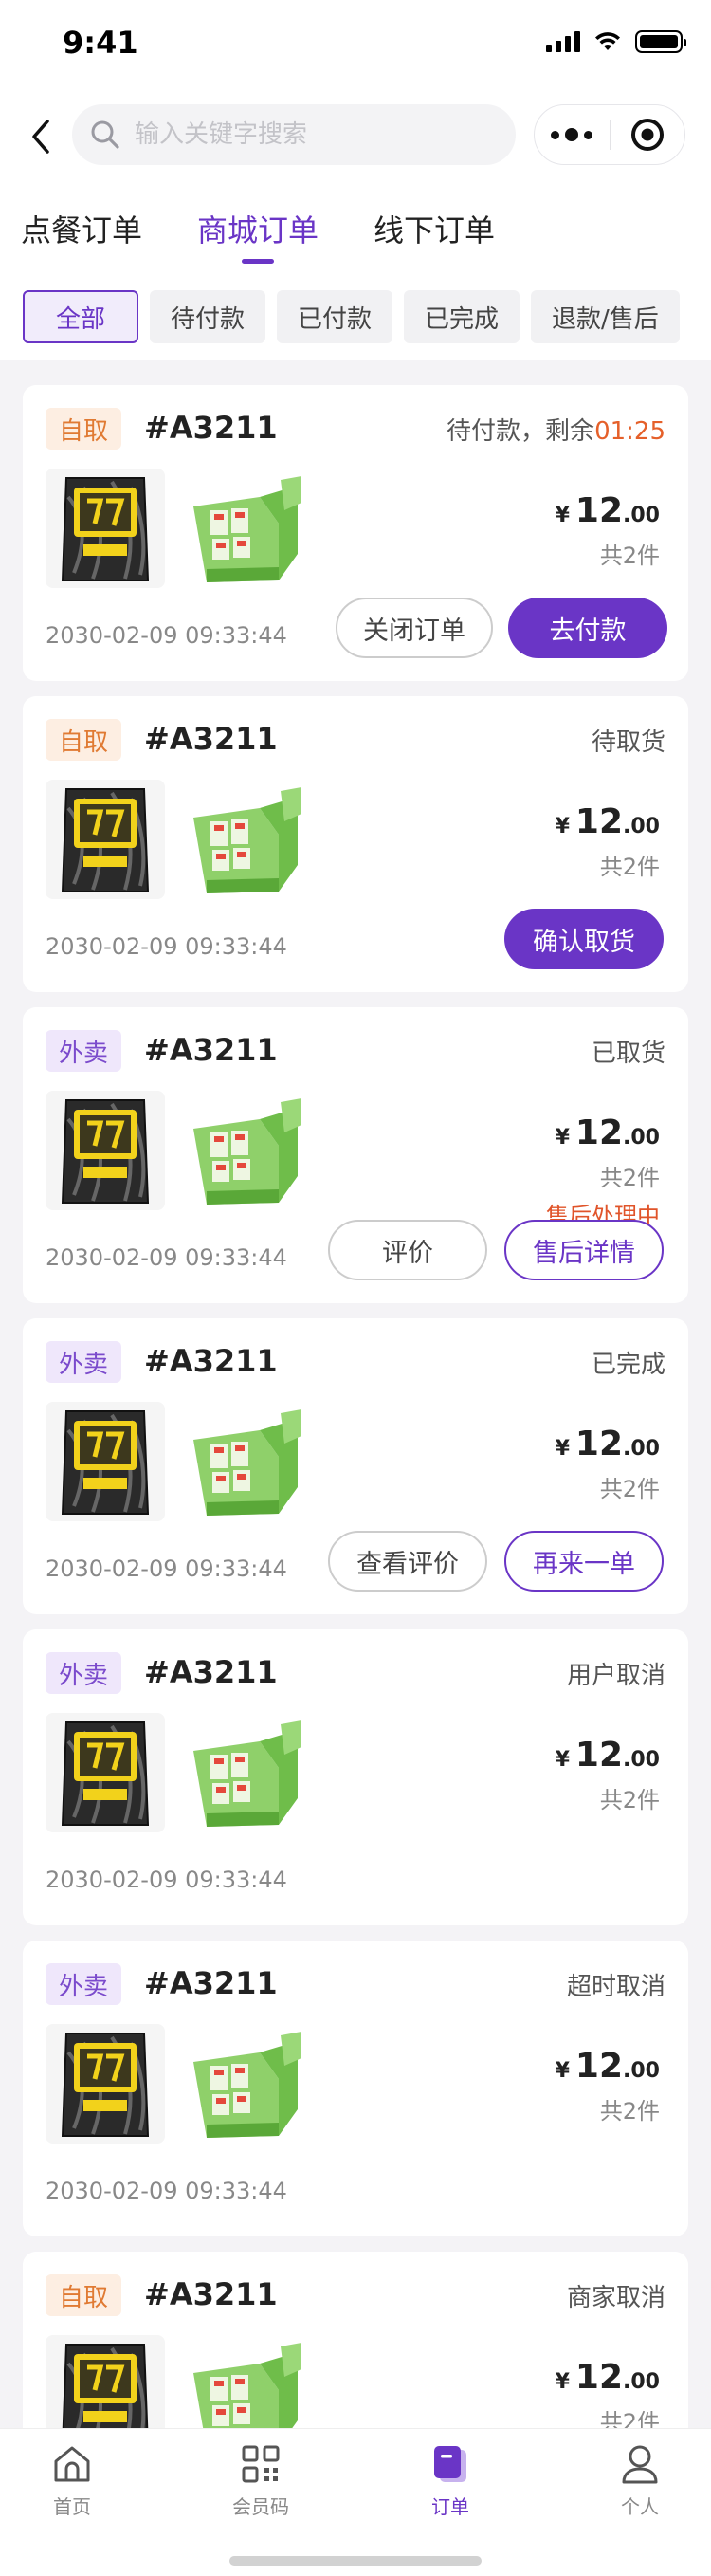 This screenshot has height=2576, width=711. Describe the element at coordinates (616, 1673) in the screenshot. I see `order-status: 用户取消` at that location.